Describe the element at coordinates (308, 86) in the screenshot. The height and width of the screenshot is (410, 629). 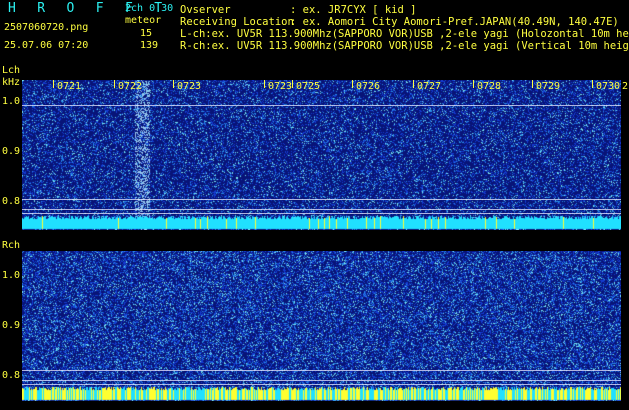
I see `time-label: 0725` at that location.